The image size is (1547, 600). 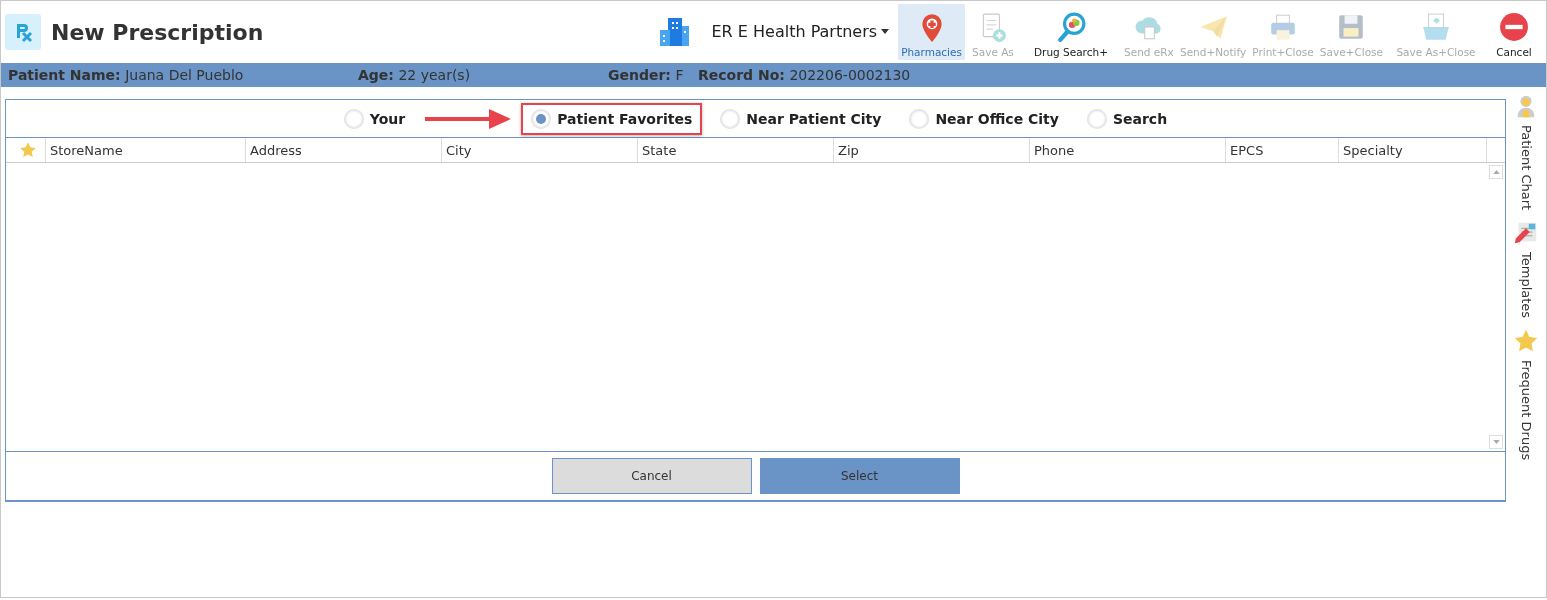 What do you see at coordinates (794, 32) in the screenshot?
I see `organization-dropdown: ER E Health Partners` at bounding box center [794, 32].